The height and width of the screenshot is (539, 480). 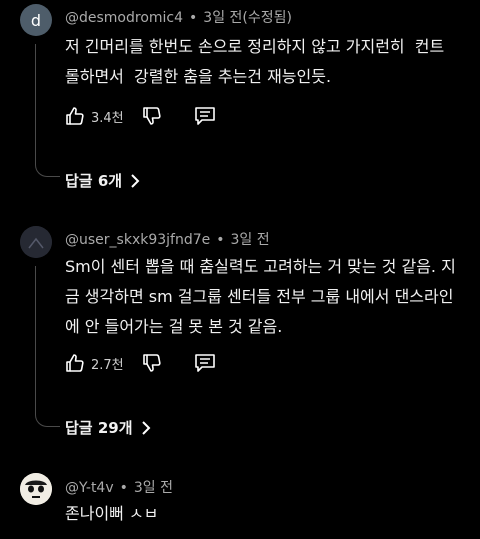 I want to click on like-count: 3.4천, so click(x=107, y=118).